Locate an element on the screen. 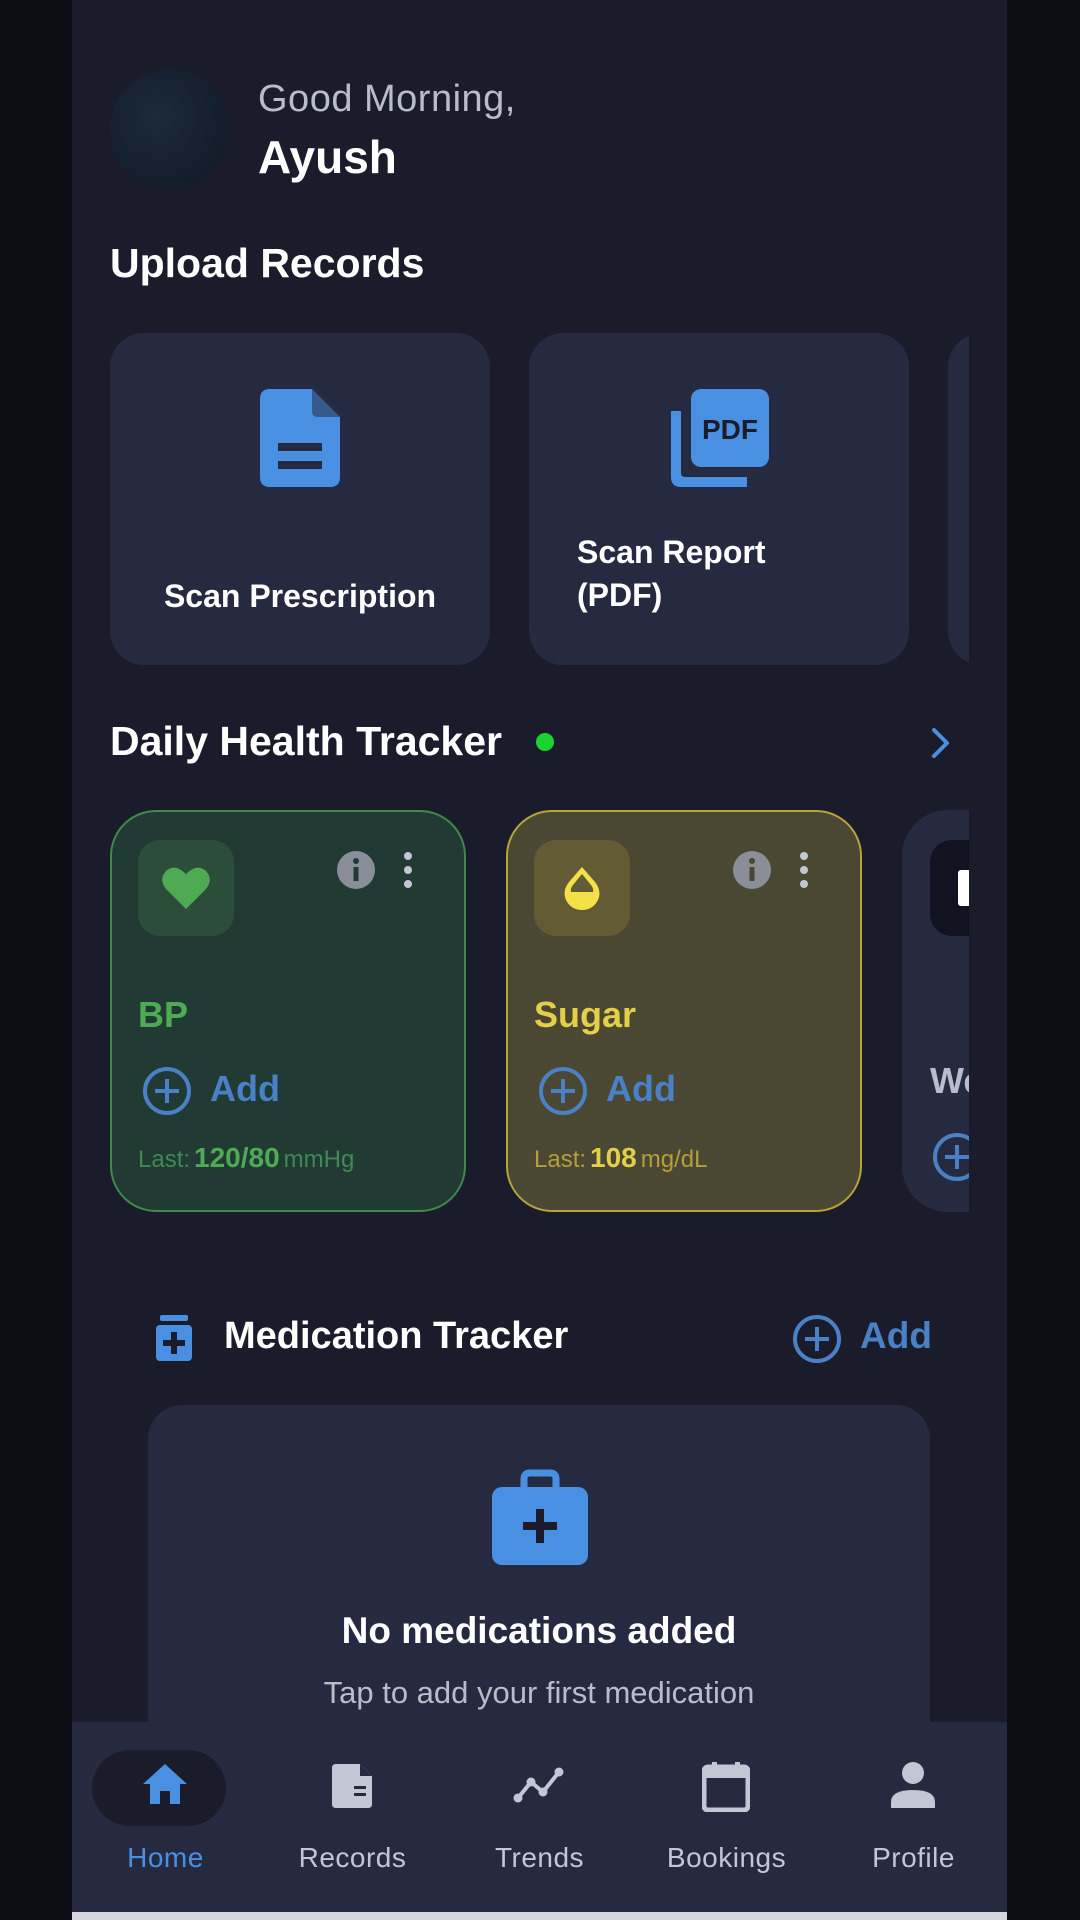 The height and width of the screenshot is (1920, 1080). nav-home: Home is located at coordinates (165, 1817).